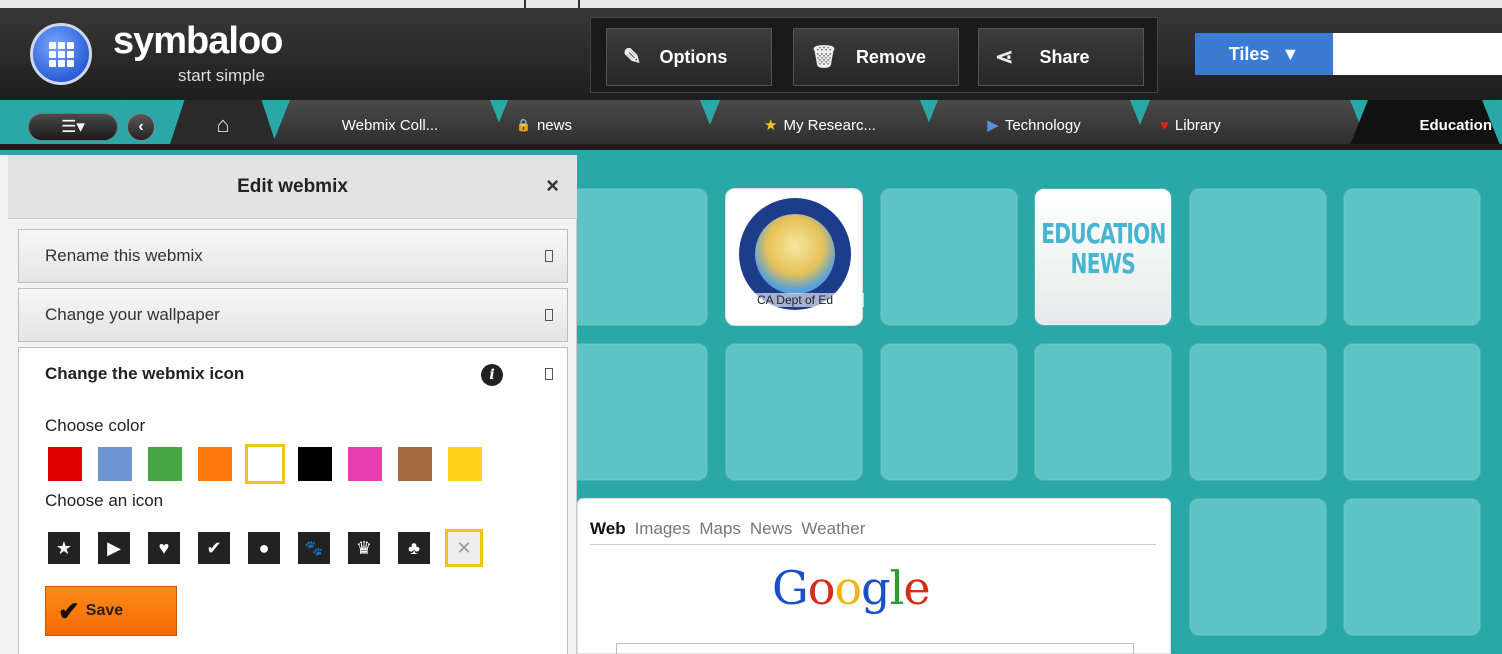  I want to click on heart-icon: ♥, so click(1164, 125).